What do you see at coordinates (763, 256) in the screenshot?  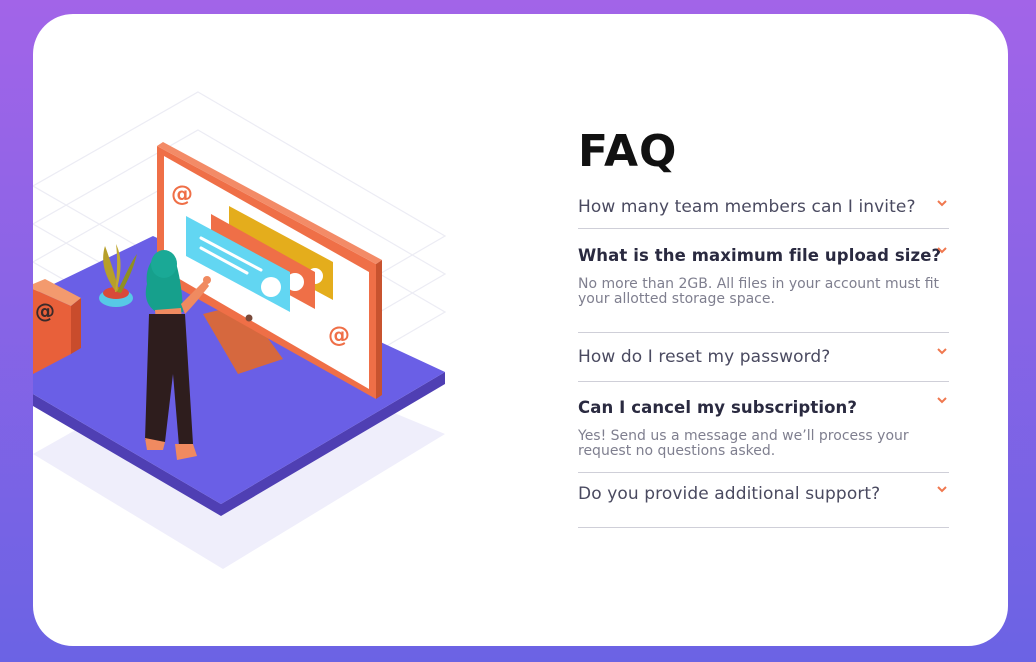 I see `faq-question: What is the maximum file upload size?` at bounding box center [763, 256].